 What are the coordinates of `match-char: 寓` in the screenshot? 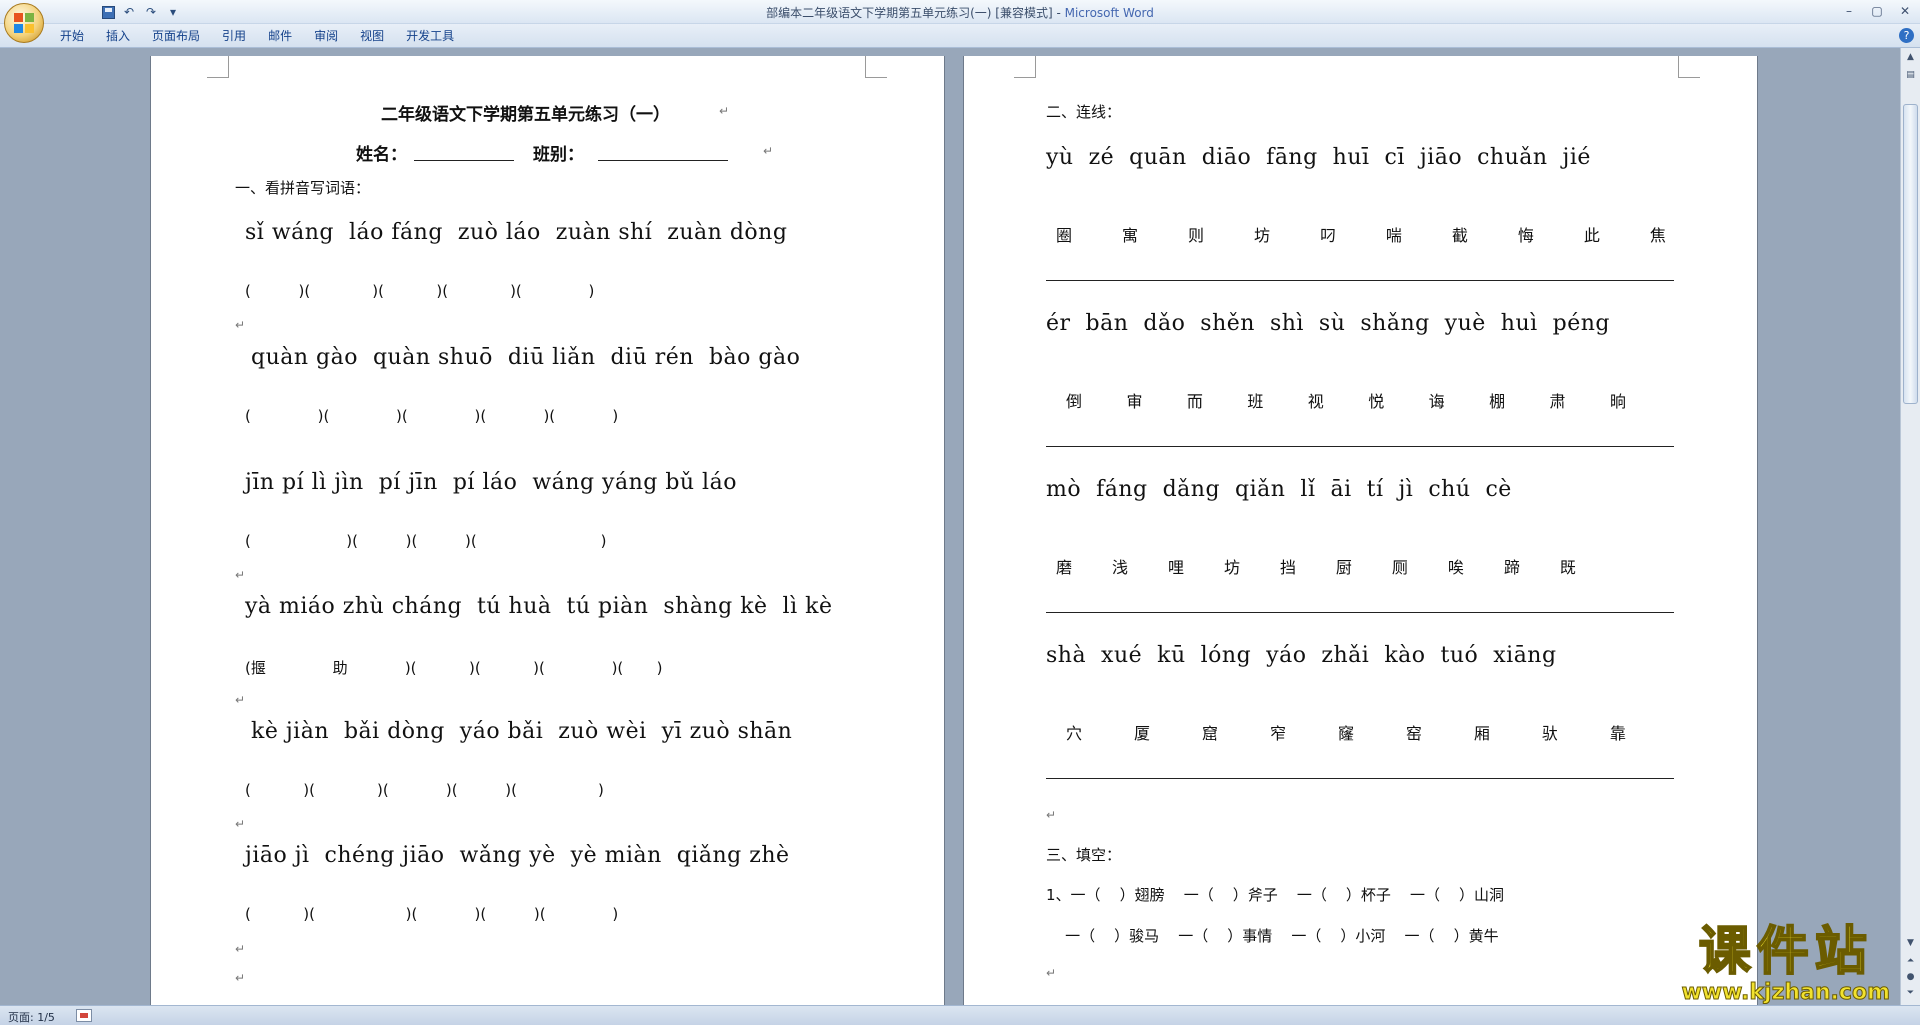 It's located at (1129, 235).